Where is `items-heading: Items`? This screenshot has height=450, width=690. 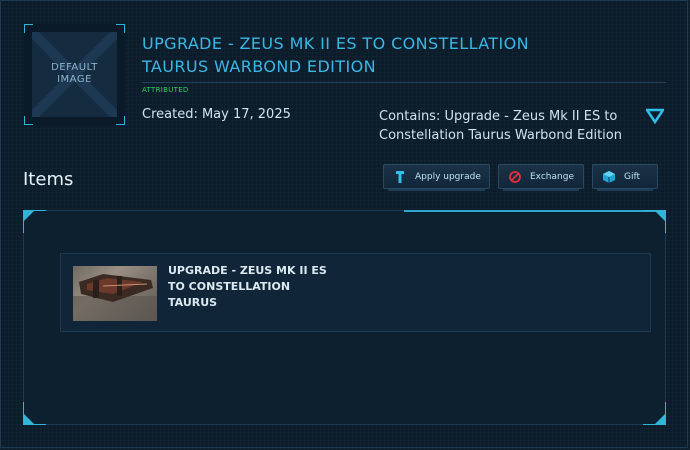 items-heading: Items is located at coordinates (48, 179).